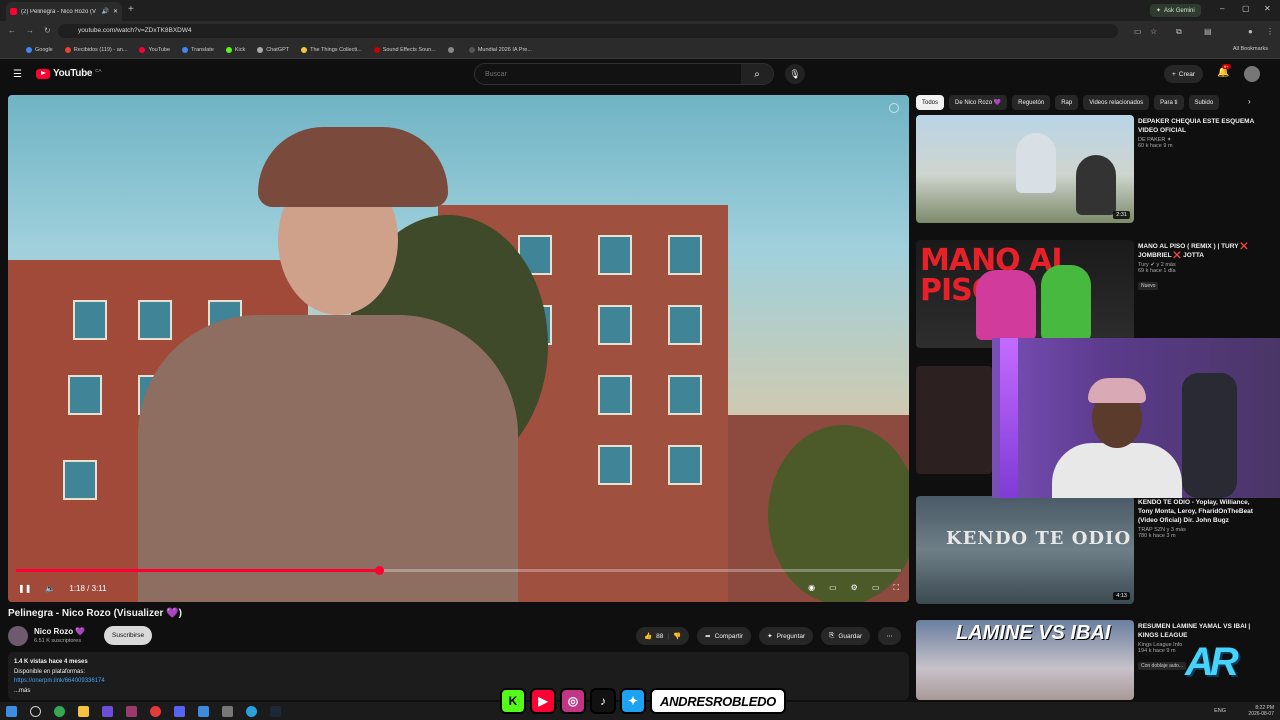 Image resolution: width=1280 pixels, height=720 pixels. What do you see at coordinates (1138, 31) in the screenshot?
I see `cast-icon: ▭` at bounding box center [1138, 31].